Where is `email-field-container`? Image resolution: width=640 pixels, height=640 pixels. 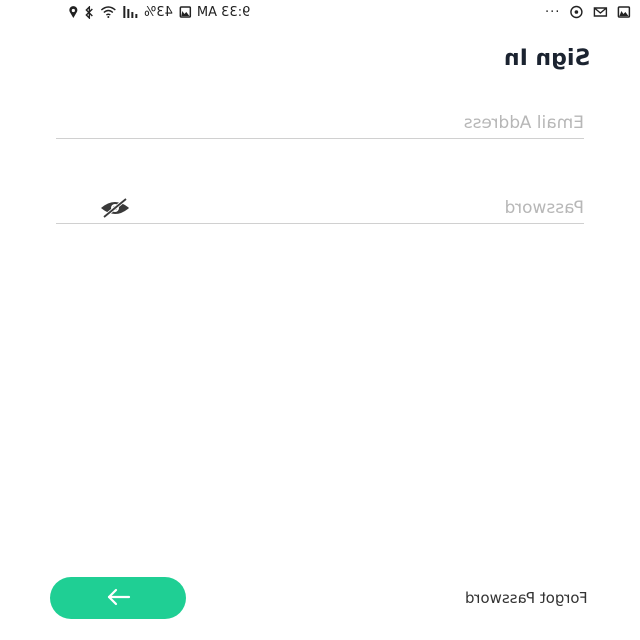
email-field-container is located at coordinates (320, 123).